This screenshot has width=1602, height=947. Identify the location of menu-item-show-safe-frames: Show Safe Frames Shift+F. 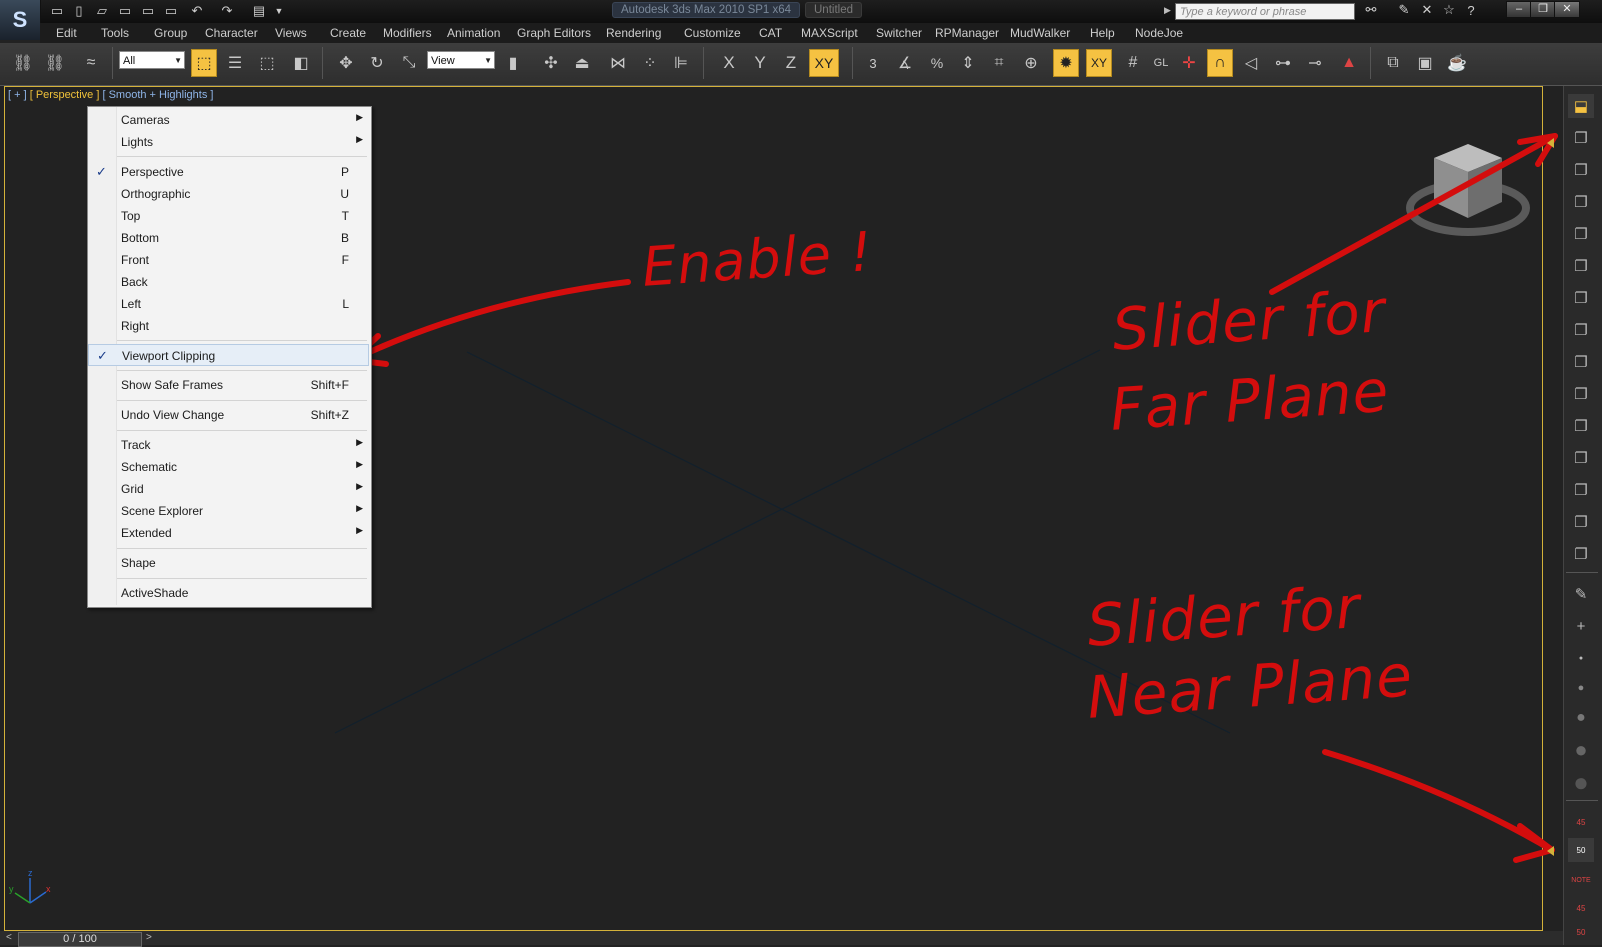
(228, 385).